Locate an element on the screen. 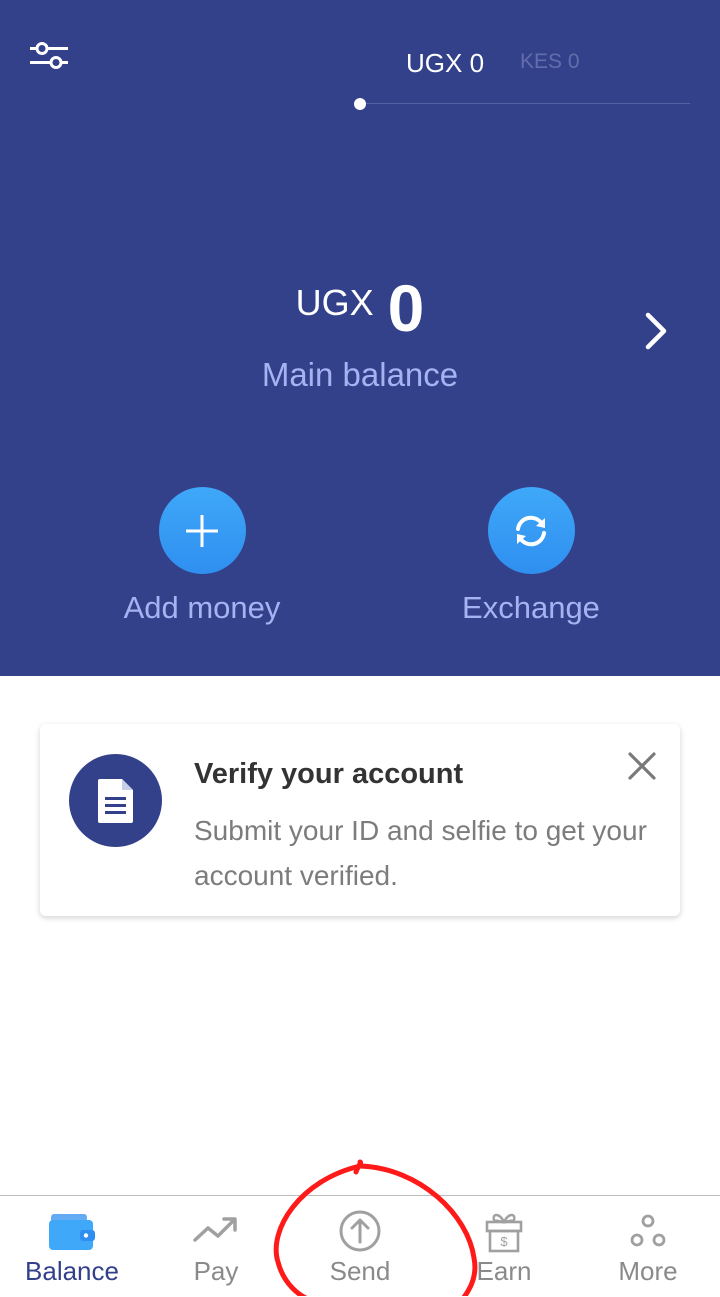 This screenshot has width=720, height=1297. nav-label-balance: Balance is located at coordinates (72, 1271).